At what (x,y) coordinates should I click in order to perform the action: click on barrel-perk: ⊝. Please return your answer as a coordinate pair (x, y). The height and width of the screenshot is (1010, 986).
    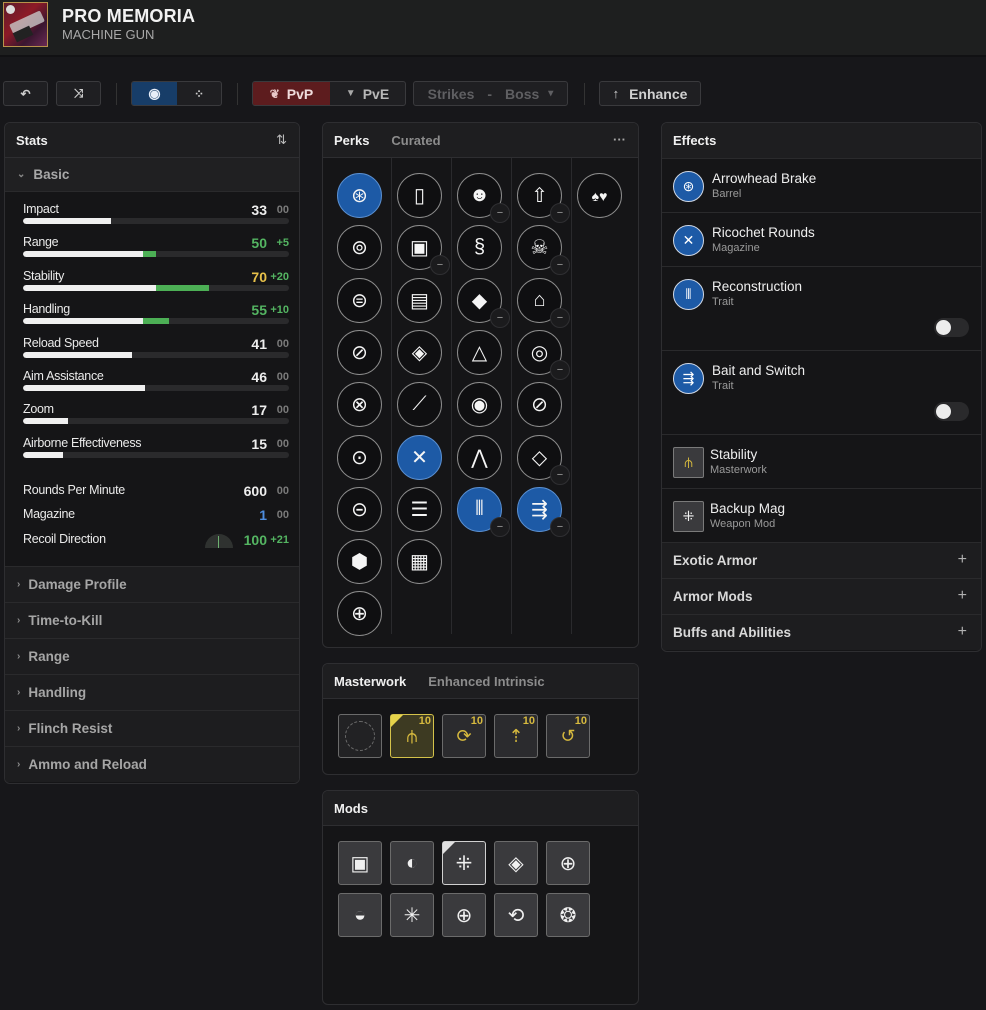
    Looking at the image, I should click on (359, 509).